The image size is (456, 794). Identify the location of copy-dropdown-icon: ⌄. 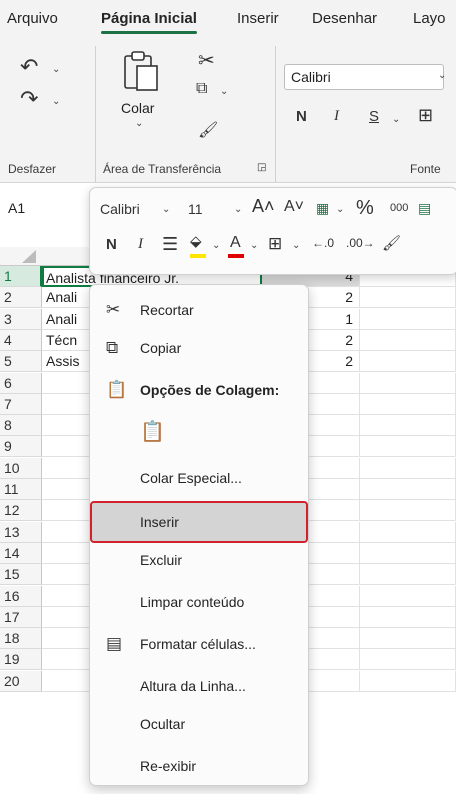
(224, 91).